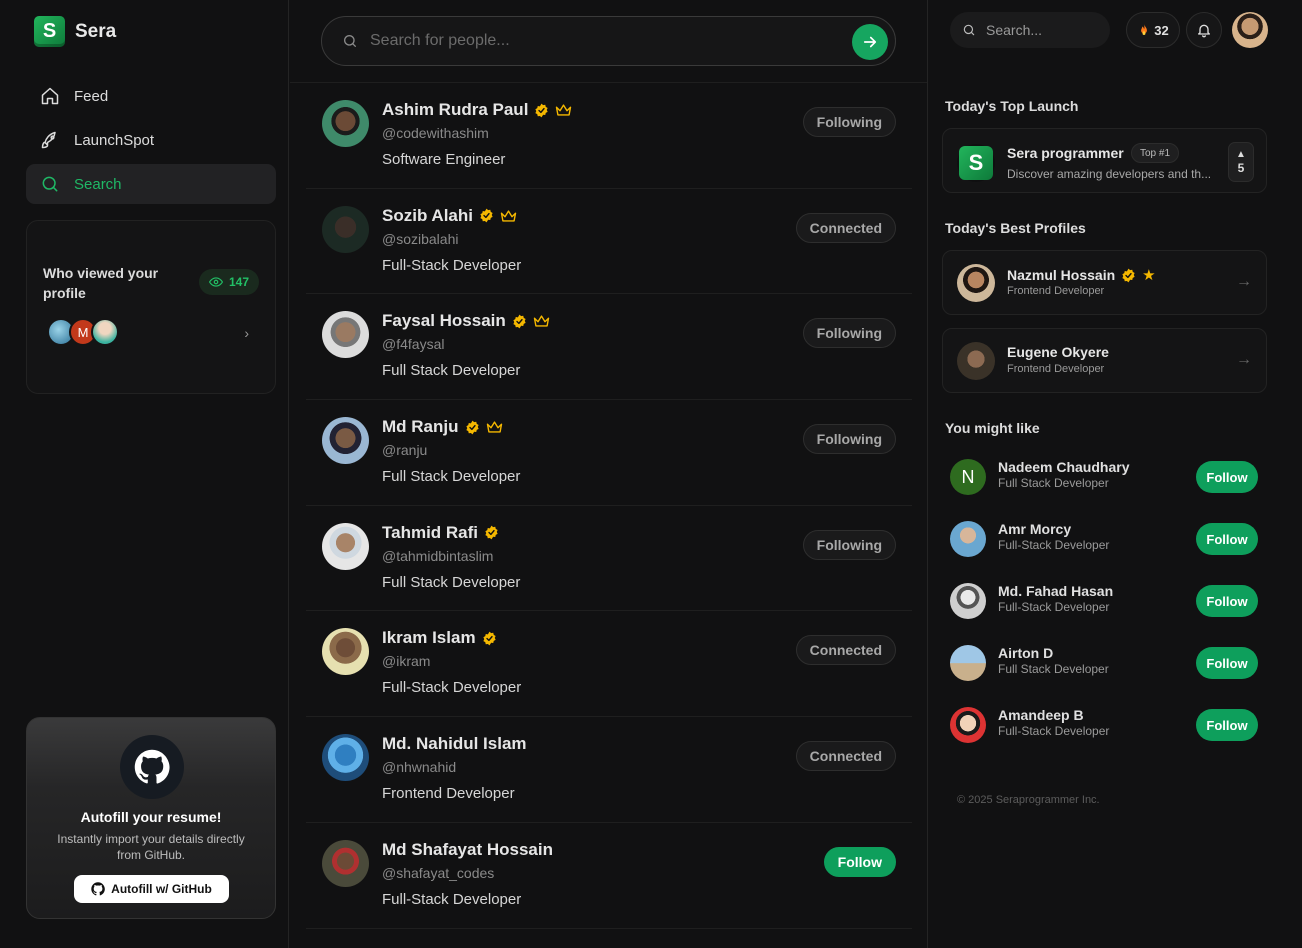 The height and width of the screenshot is (948, 1302). What do you see at coordinates (435, 133) in the screenshot?
I see `person-handle: @codewithashim` at bounding box center [435, 133].